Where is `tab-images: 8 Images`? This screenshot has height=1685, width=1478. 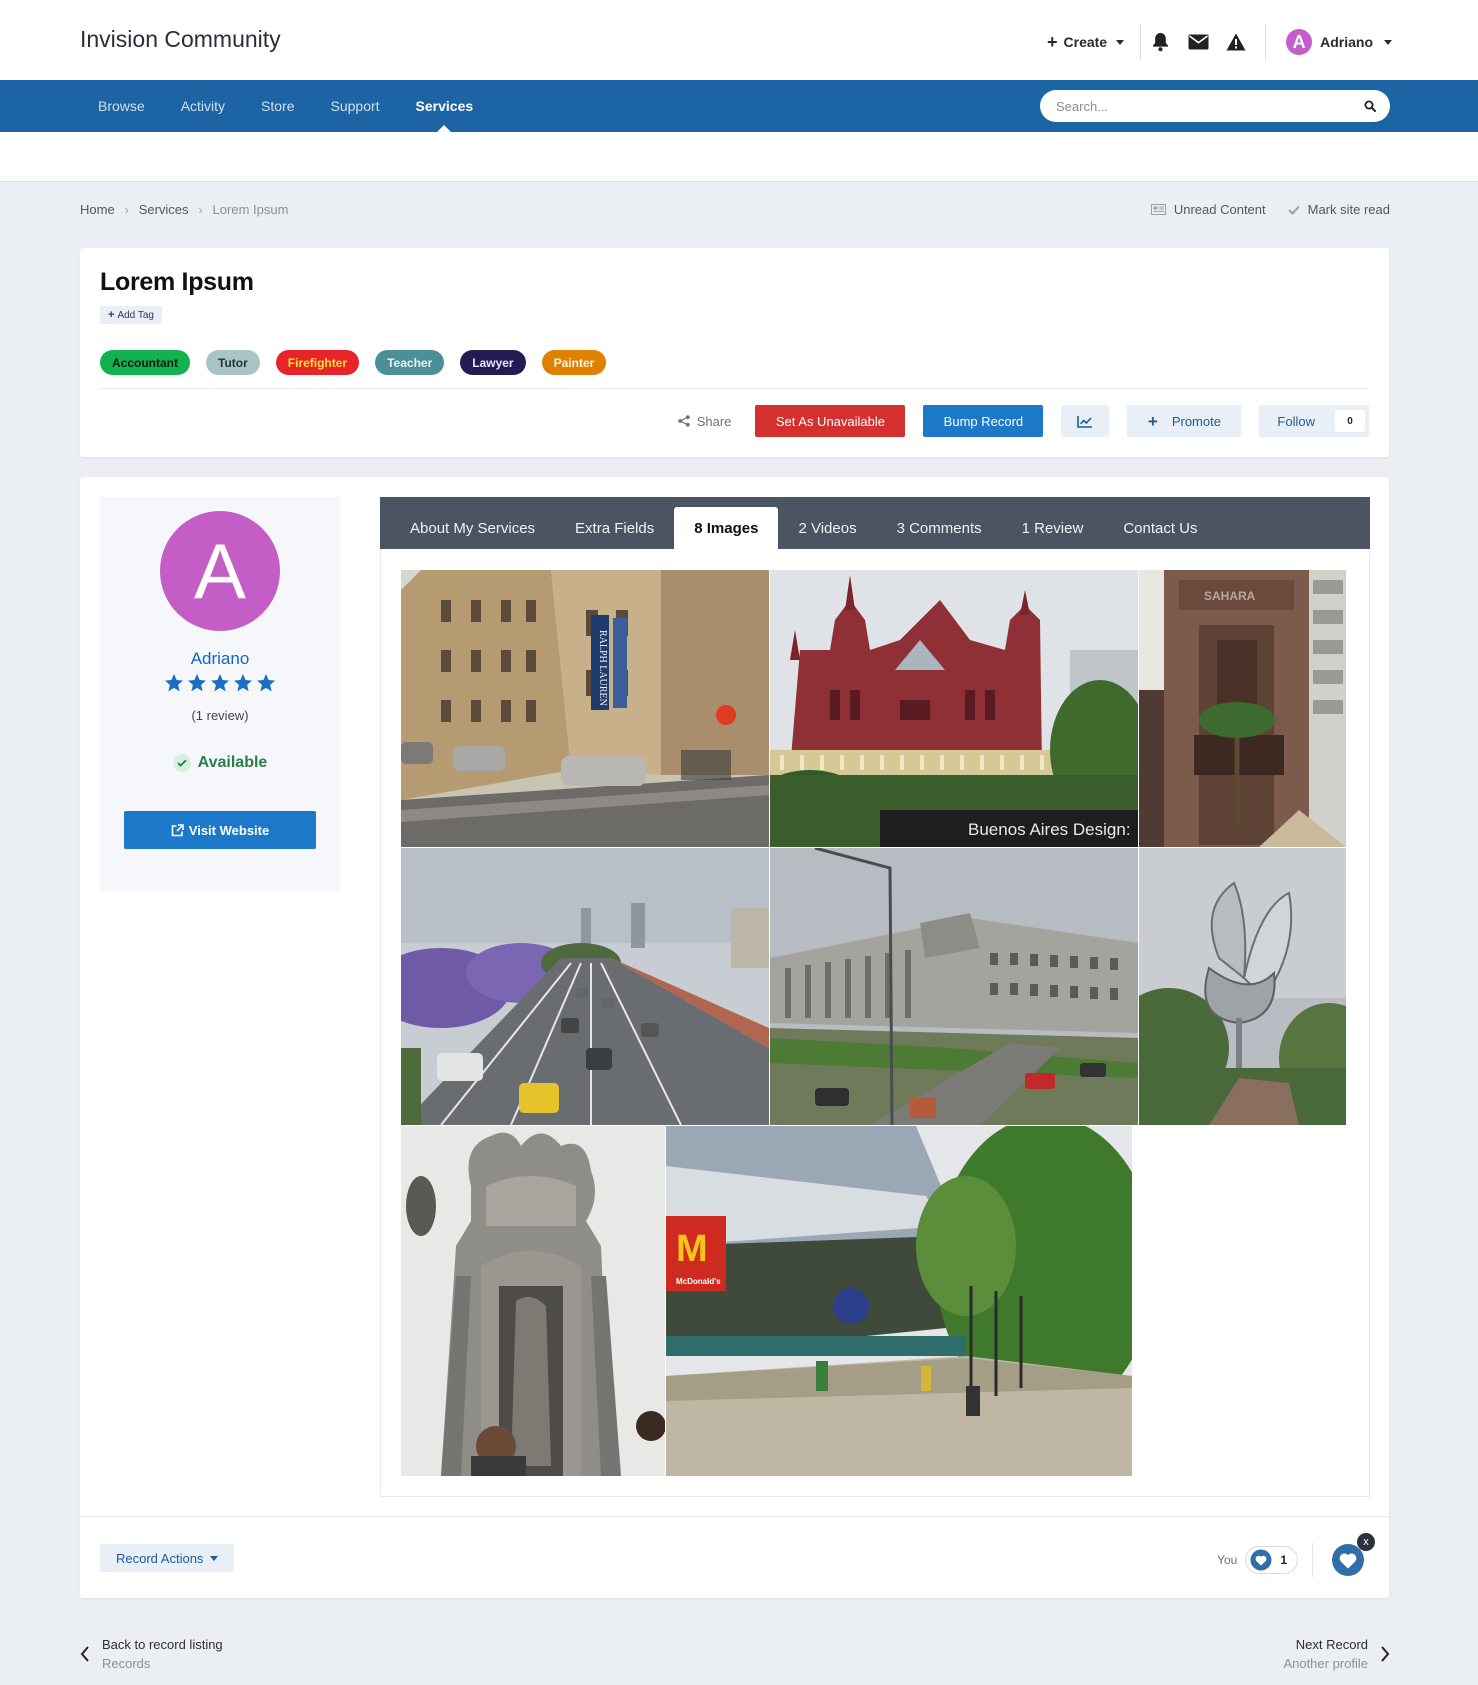
tab-images: 8 Images is located at coordinates (726, 528).